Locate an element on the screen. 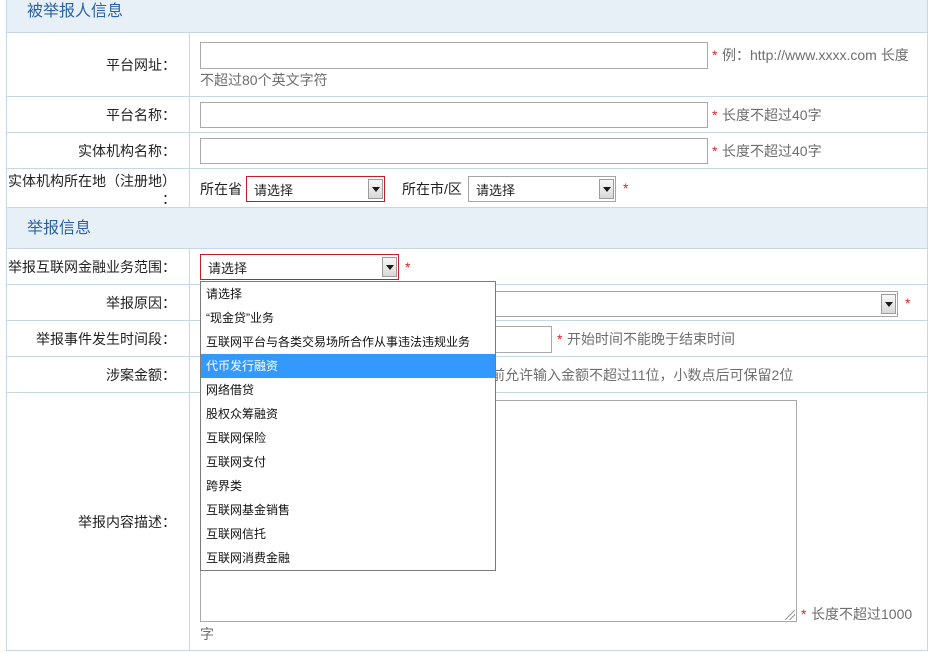  entity-name-label: 实体机构名称： is located at coordinates (127, 150).